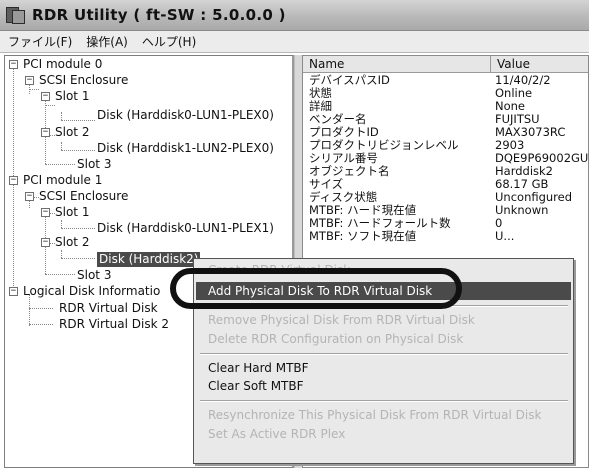 Image resolution: width=589 pixels, height=468 pixels. I want to click on tree-node-disk-harddisk0-plex1: Disk (Harddisk0-LUN1-PLEX1), so click(185, 228).